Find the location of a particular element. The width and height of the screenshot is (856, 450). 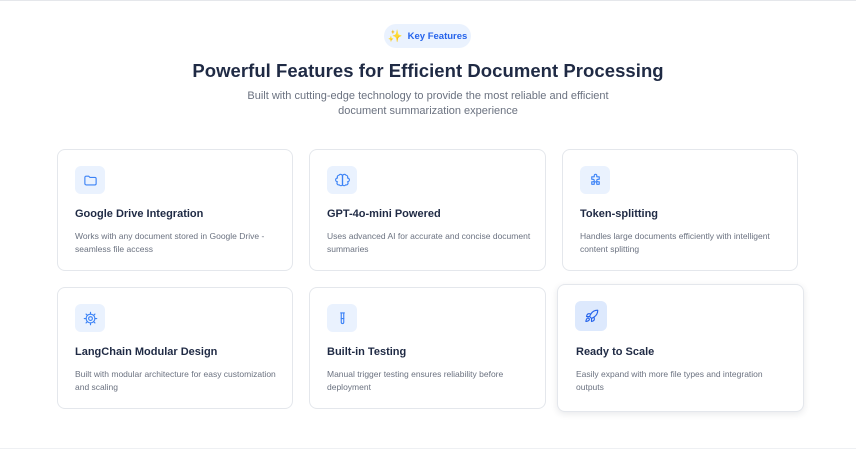

brain-icon is located at coordinates (342, 180).